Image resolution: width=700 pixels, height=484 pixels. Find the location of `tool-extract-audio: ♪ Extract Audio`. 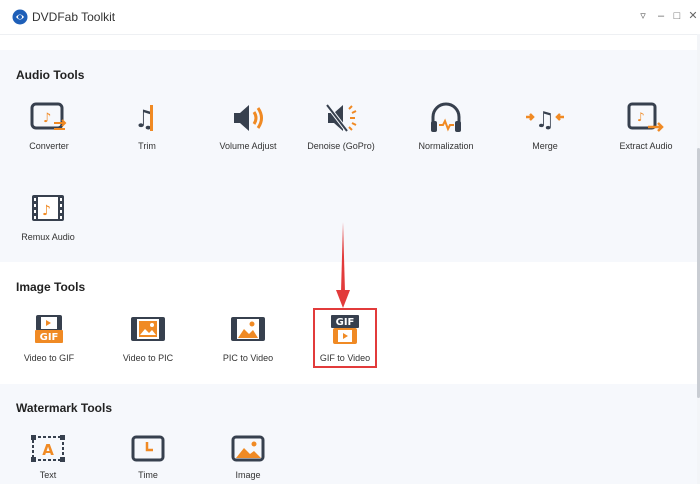

tool-extract-audio: ♪ Extract Audio is located at coordinates (646, 126).